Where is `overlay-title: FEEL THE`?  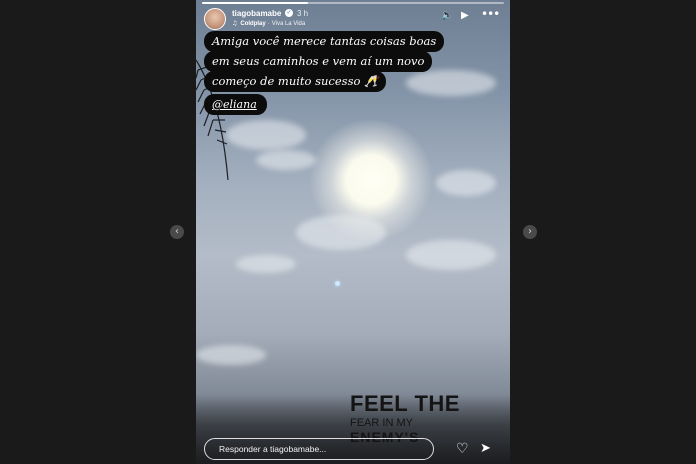 overlay-title: FEEL THE is located at coordinates (405, 403).